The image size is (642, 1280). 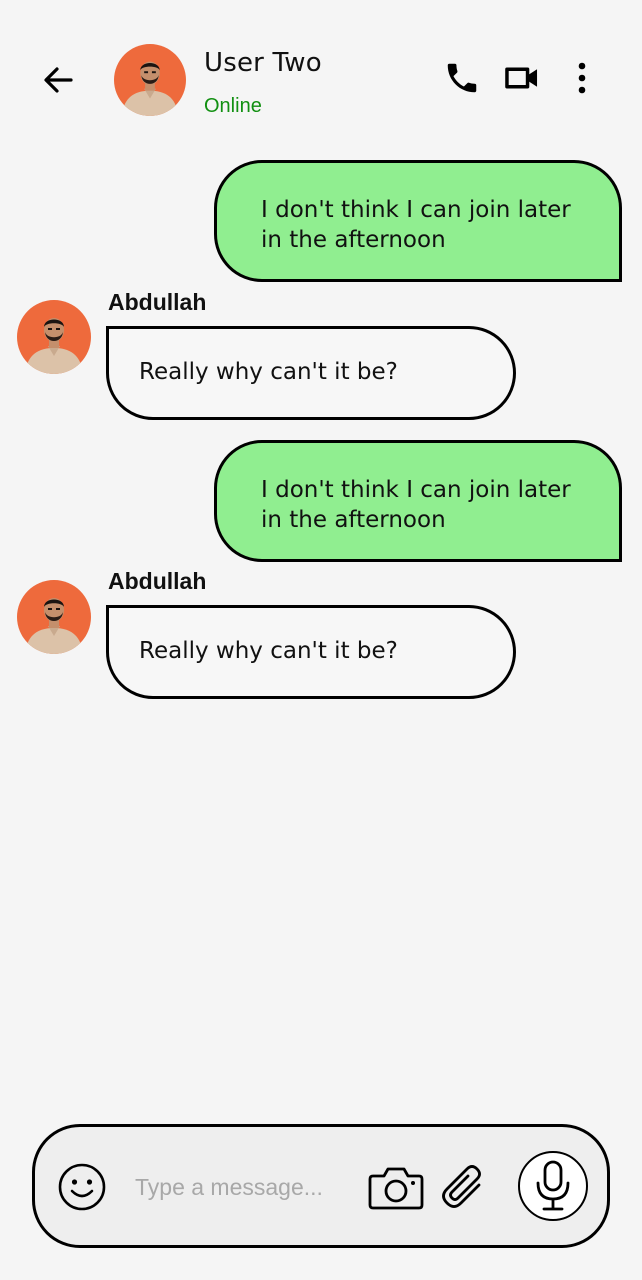 I want to click on contact-avatar, so click(x=150, y=80).